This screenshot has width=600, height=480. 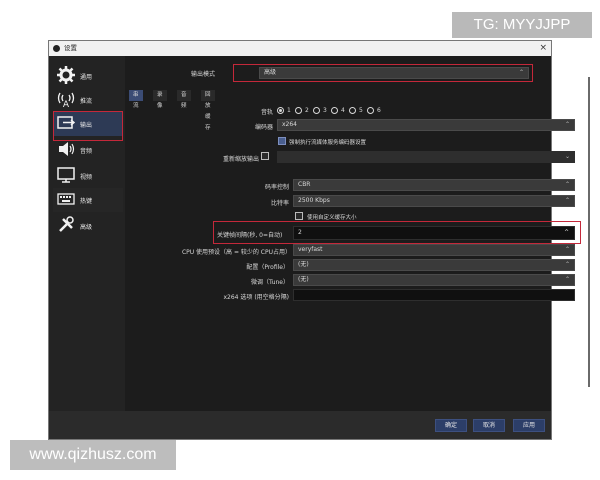 I want to click on sidebar-item-label: 推流, so click(x=86, y=101).